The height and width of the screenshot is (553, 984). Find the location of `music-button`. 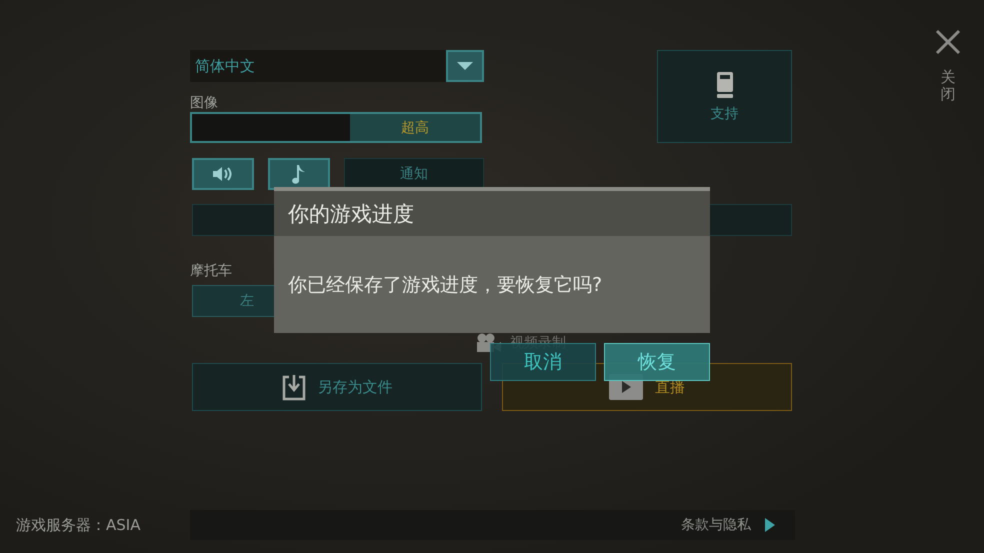

music-button is located at coordinates (299, 174).